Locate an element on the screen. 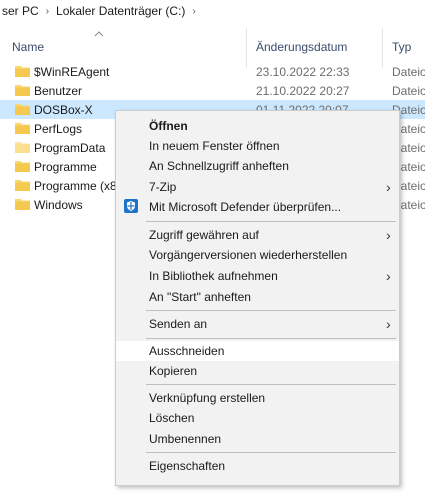  menu-item-send-to: Senden an › is located at coordinates (257, 324).